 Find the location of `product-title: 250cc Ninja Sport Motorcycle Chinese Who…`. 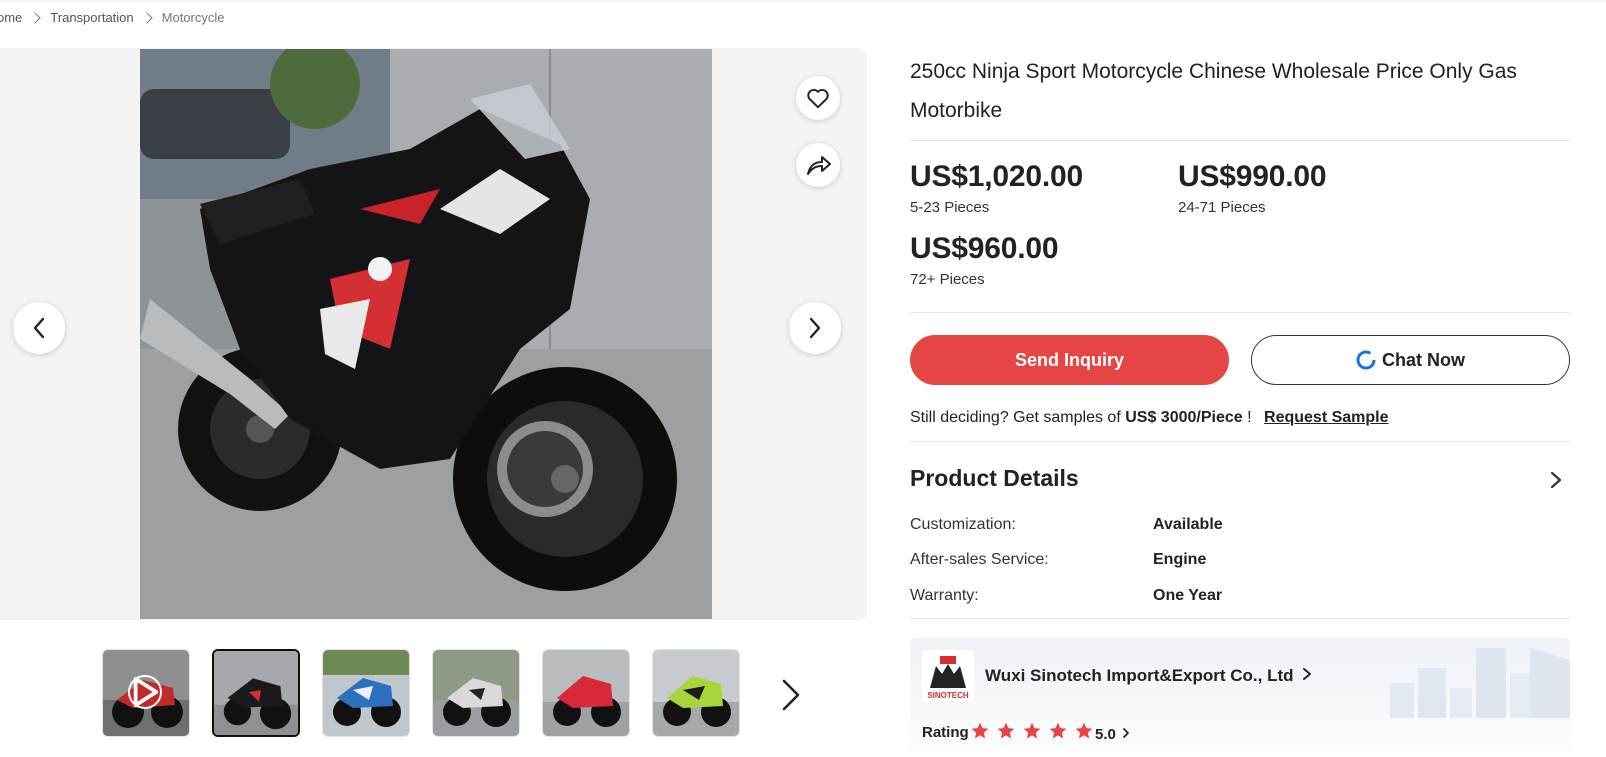

product-title: 250cc Ninja Sport Motorcycle Chinese Who… is located at coordinates (1213, 91).